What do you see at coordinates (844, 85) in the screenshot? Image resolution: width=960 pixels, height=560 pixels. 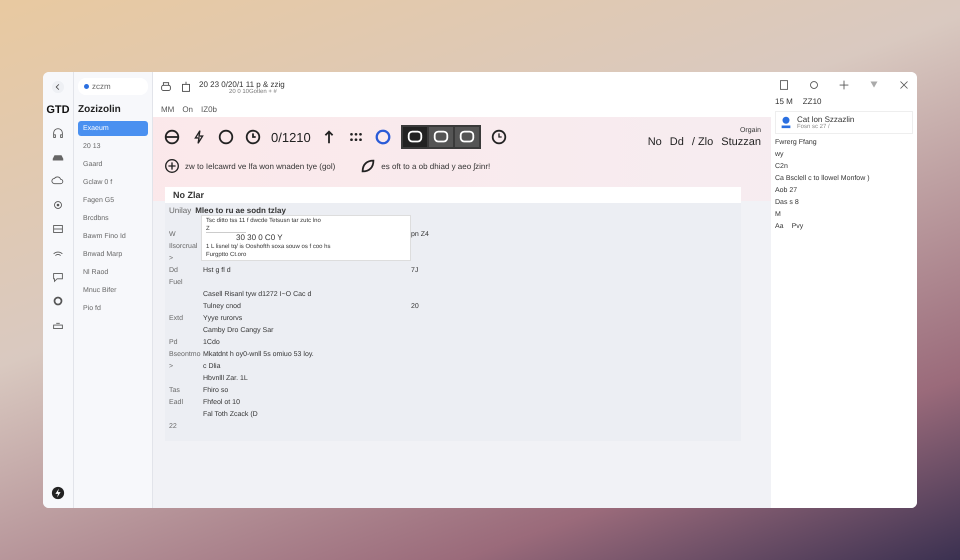 I see `plus-icon` at bounding box center [844, 85].